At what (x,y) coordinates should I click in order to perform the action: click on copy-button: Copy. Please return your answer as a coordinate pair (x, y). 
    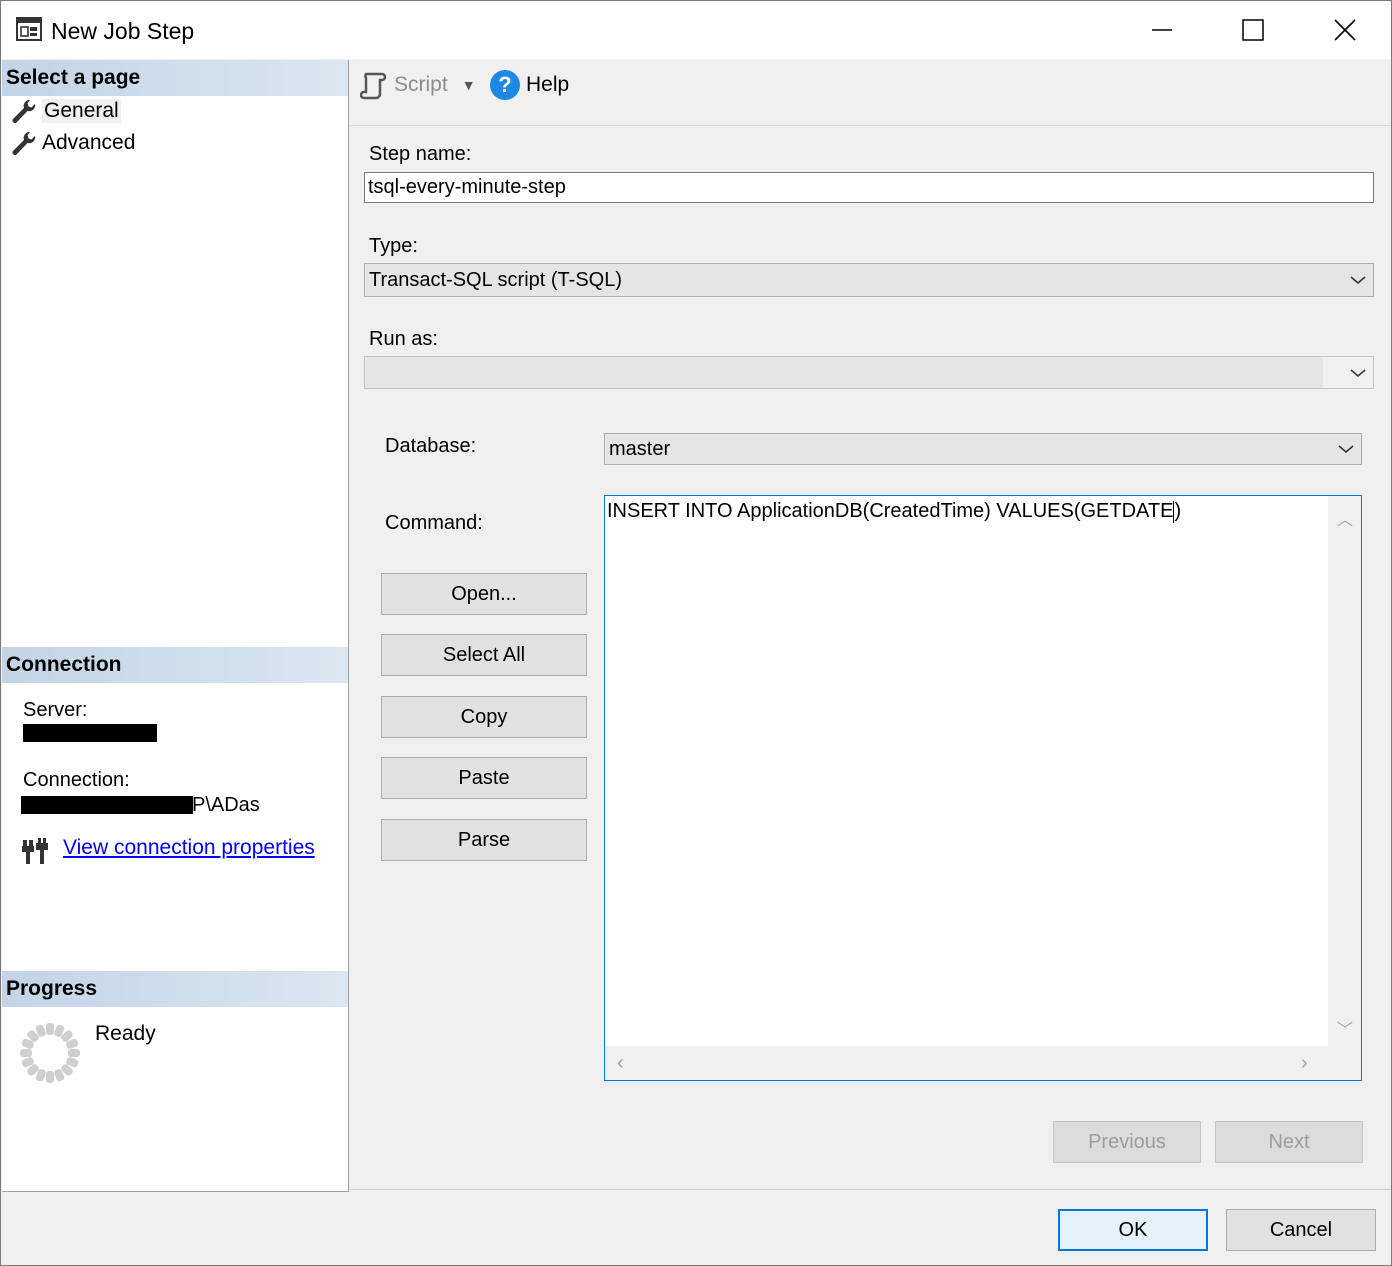
    Looking at the image, I should click on (484, 717).